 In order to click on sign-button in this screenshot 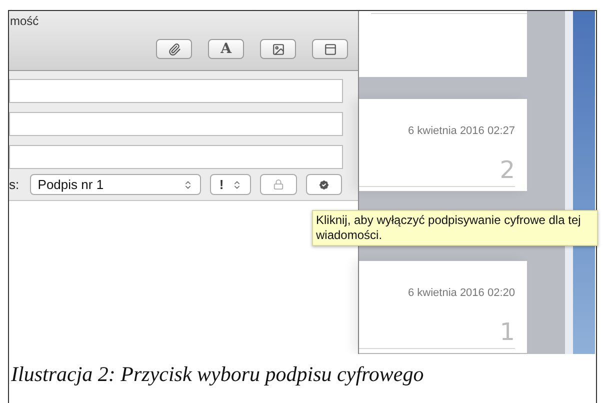, I will do `click(324, 184)`.